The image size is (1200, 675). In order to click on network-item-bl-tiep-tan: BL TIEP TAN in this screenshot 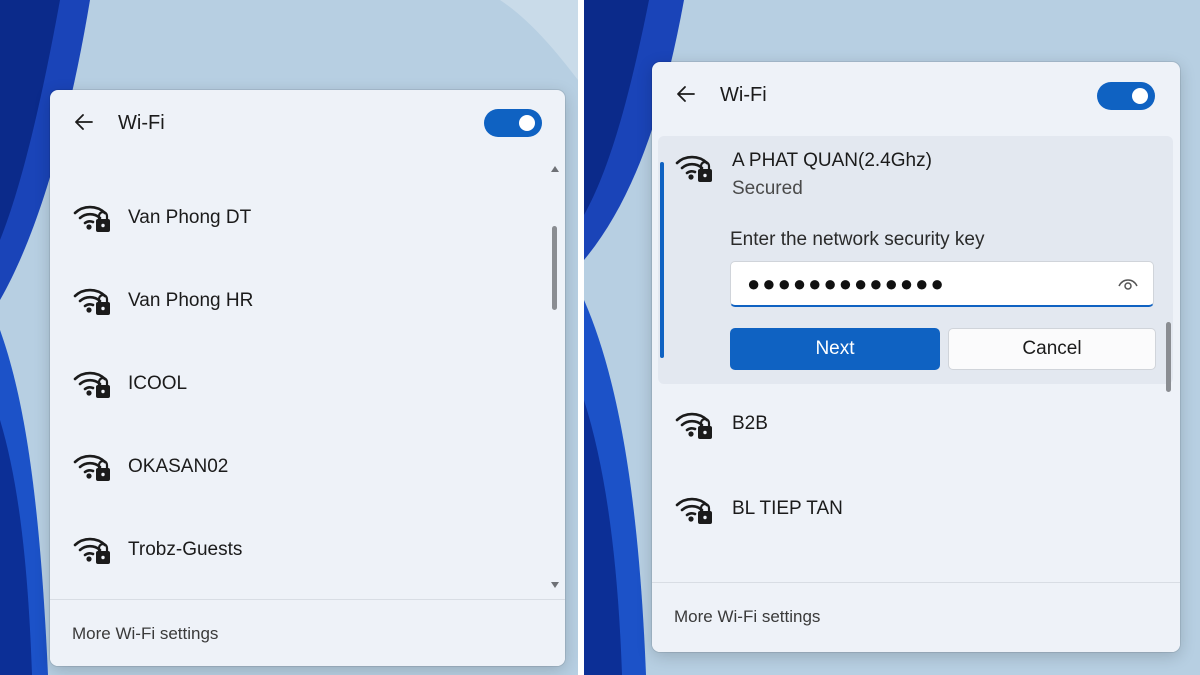, I will do `click(912, 510)`.